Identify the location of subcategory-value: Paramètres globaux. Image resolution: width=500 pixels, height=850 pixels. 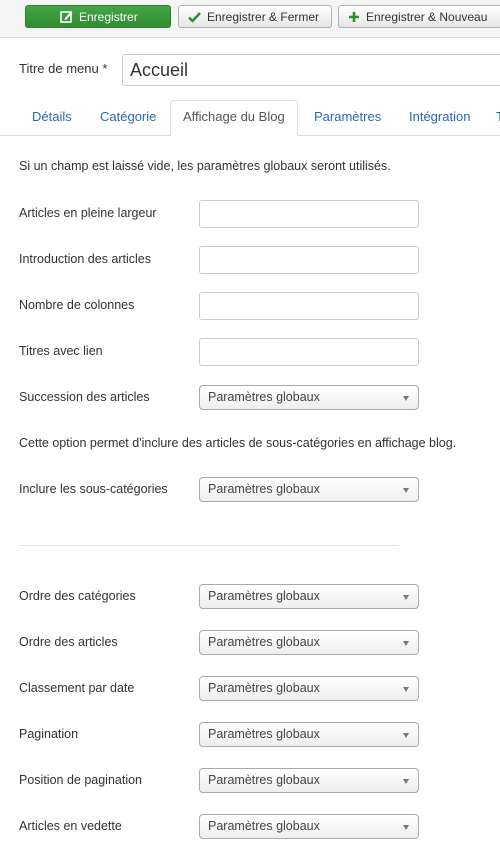
(264, 489).